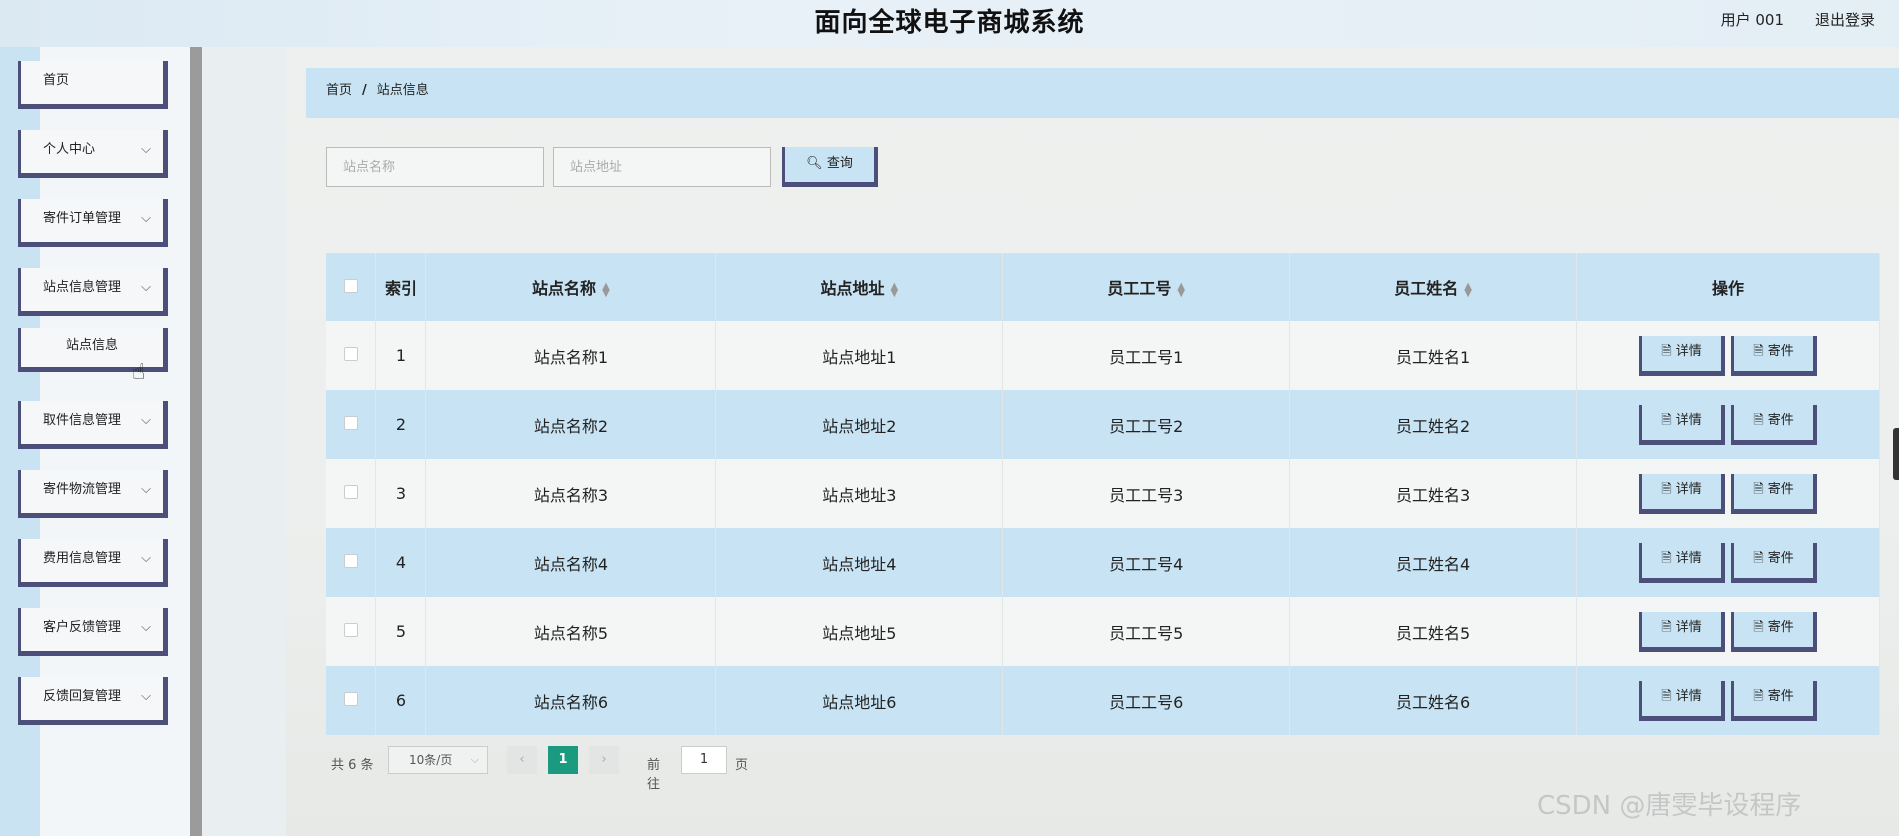 This screenshot has height=836, width=1899. Describe the element at coordinates (435, 167) in the screenshot. I see `site-name-search-input` at that location.